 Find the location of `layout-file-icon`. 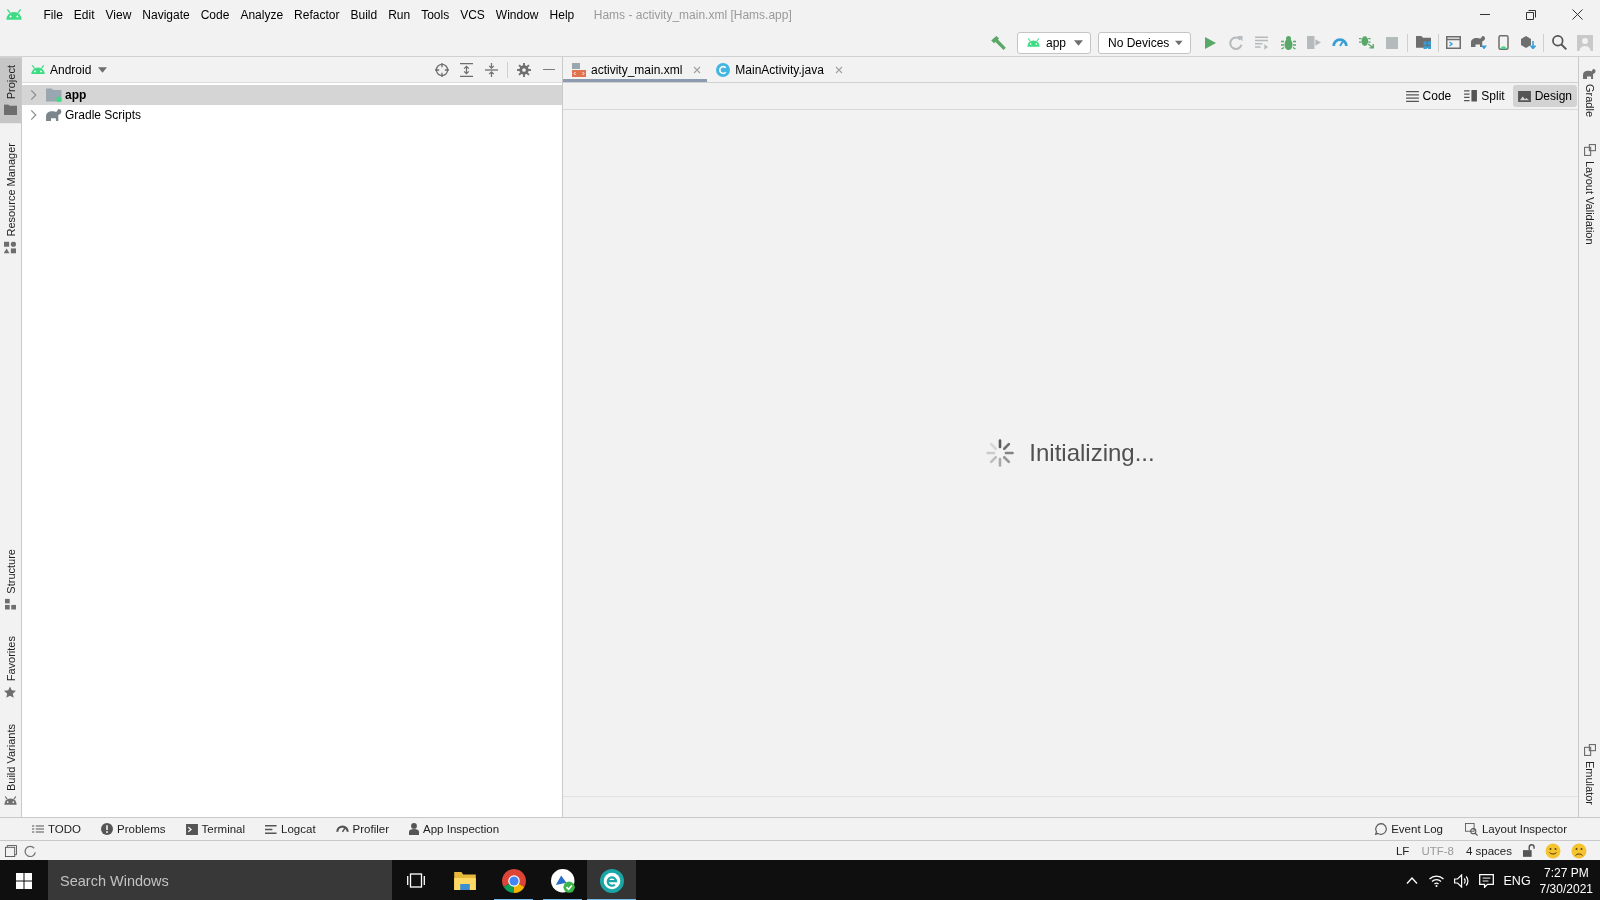

layout-file-icon is located at coordinates (579, 69).